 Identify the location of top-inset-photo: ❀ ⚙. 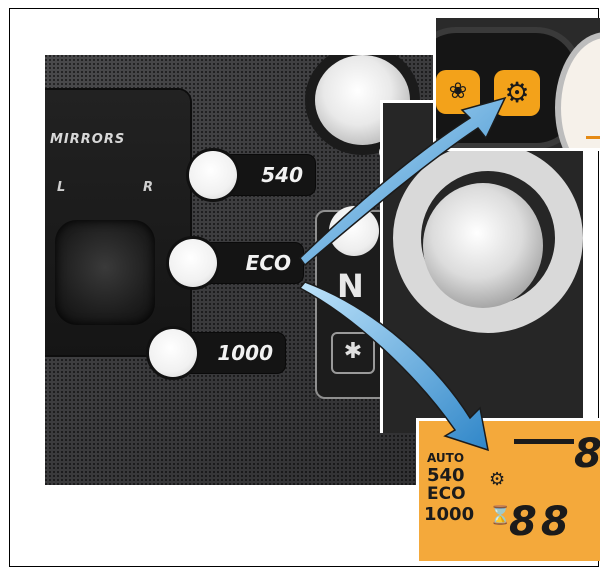
(516, 84).